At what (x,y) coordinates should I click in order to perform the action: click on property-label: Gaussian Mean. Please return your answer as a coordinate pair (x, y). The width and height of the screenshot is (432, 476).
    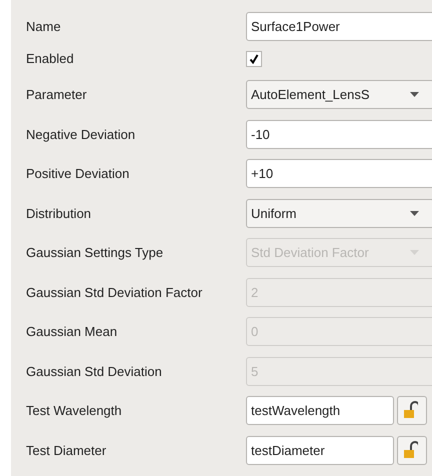
    Looking at the image, I should click on (71, 332).